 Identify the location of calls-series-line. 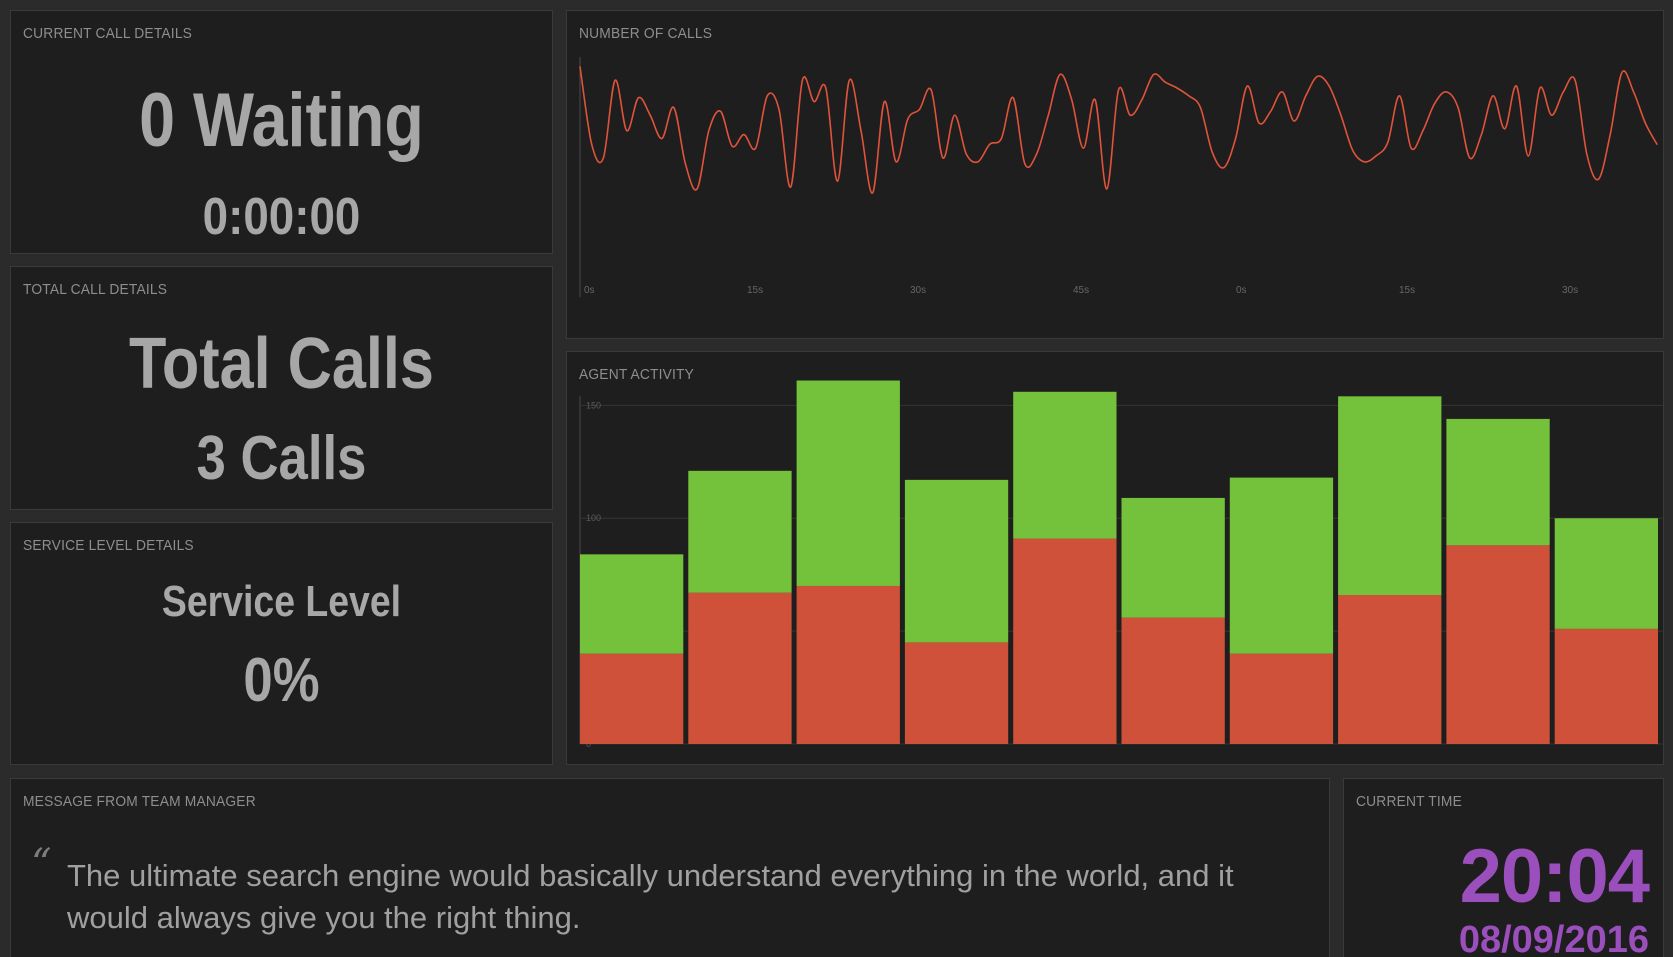
(1118, 130).